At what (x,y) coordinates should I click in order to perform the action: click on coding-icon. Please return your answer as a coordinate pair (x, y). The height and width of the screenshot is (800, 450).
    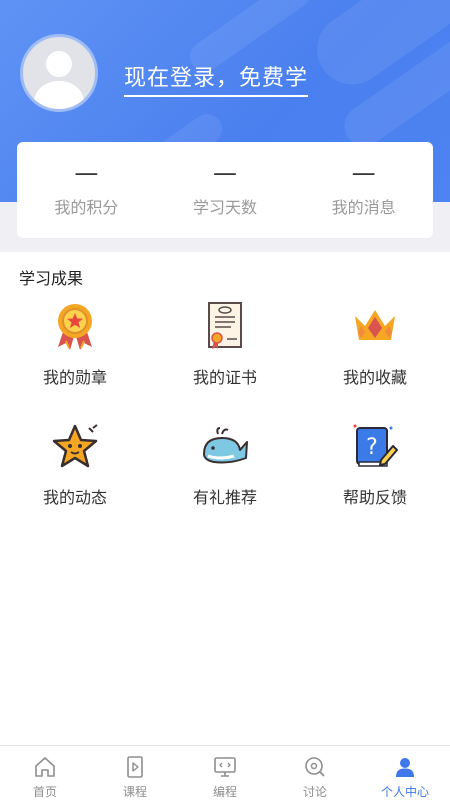
    Looking at the image, I should click on (225, 767).